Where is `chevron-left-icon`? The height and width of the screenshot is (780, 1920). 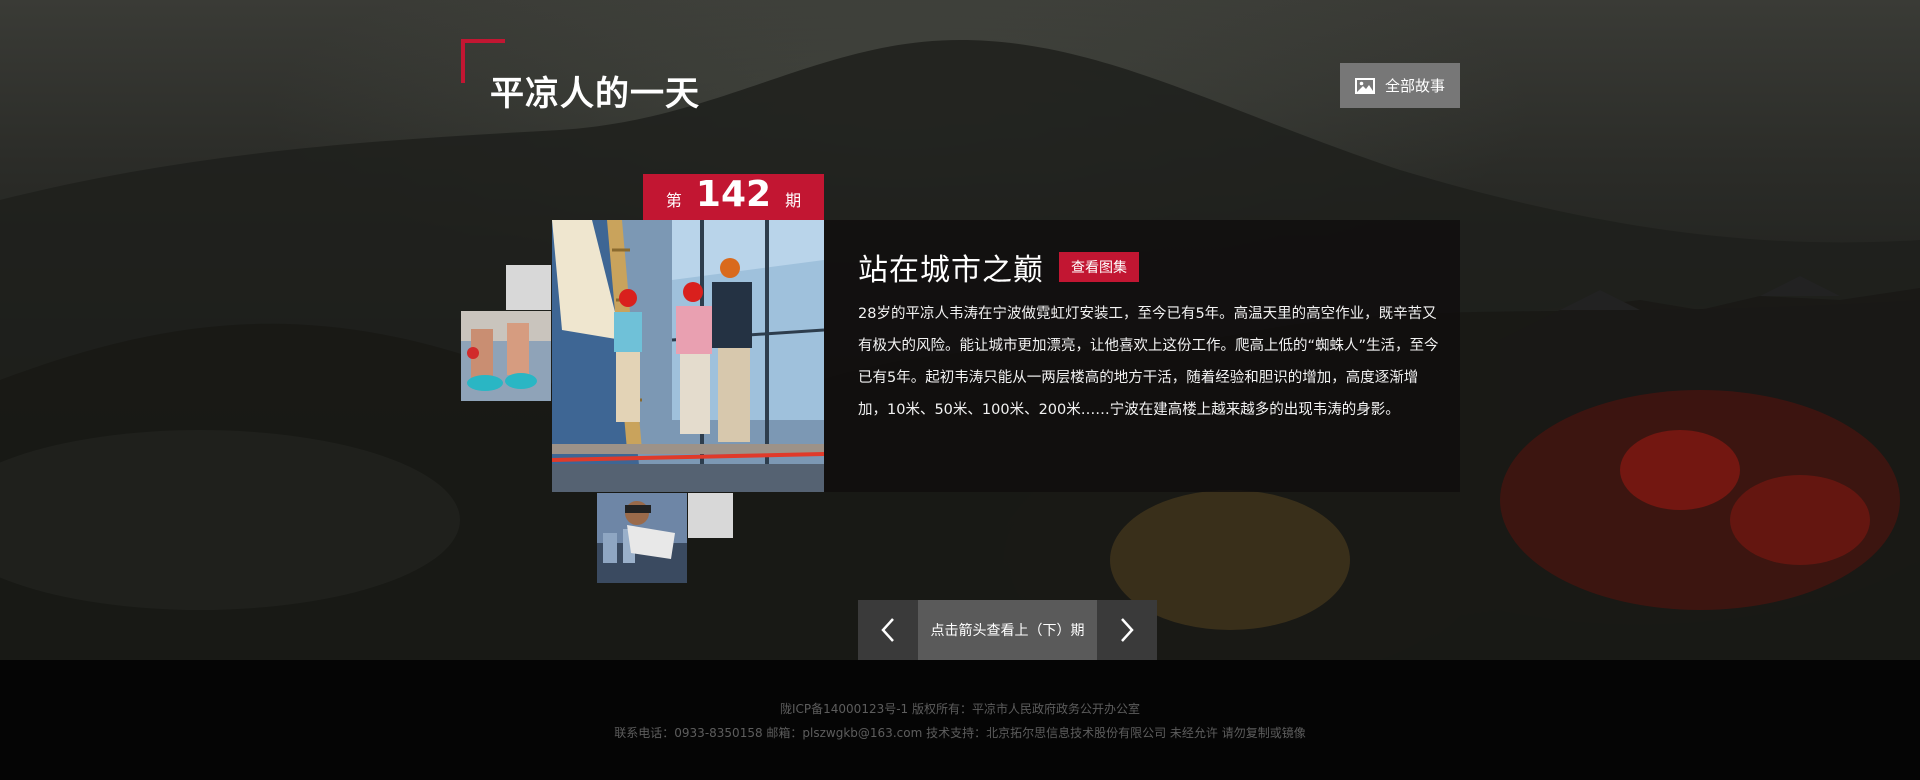
chevron-left-icon is located at coordinates (887, 630).